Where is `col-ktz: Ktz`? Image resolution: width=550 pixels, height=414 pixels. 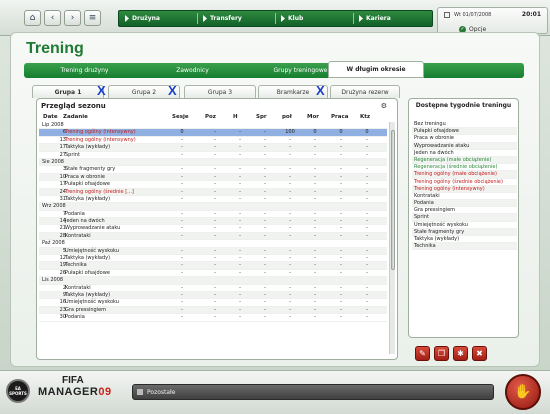
col-ktz: Ktz is located at coordinates (365, 117).